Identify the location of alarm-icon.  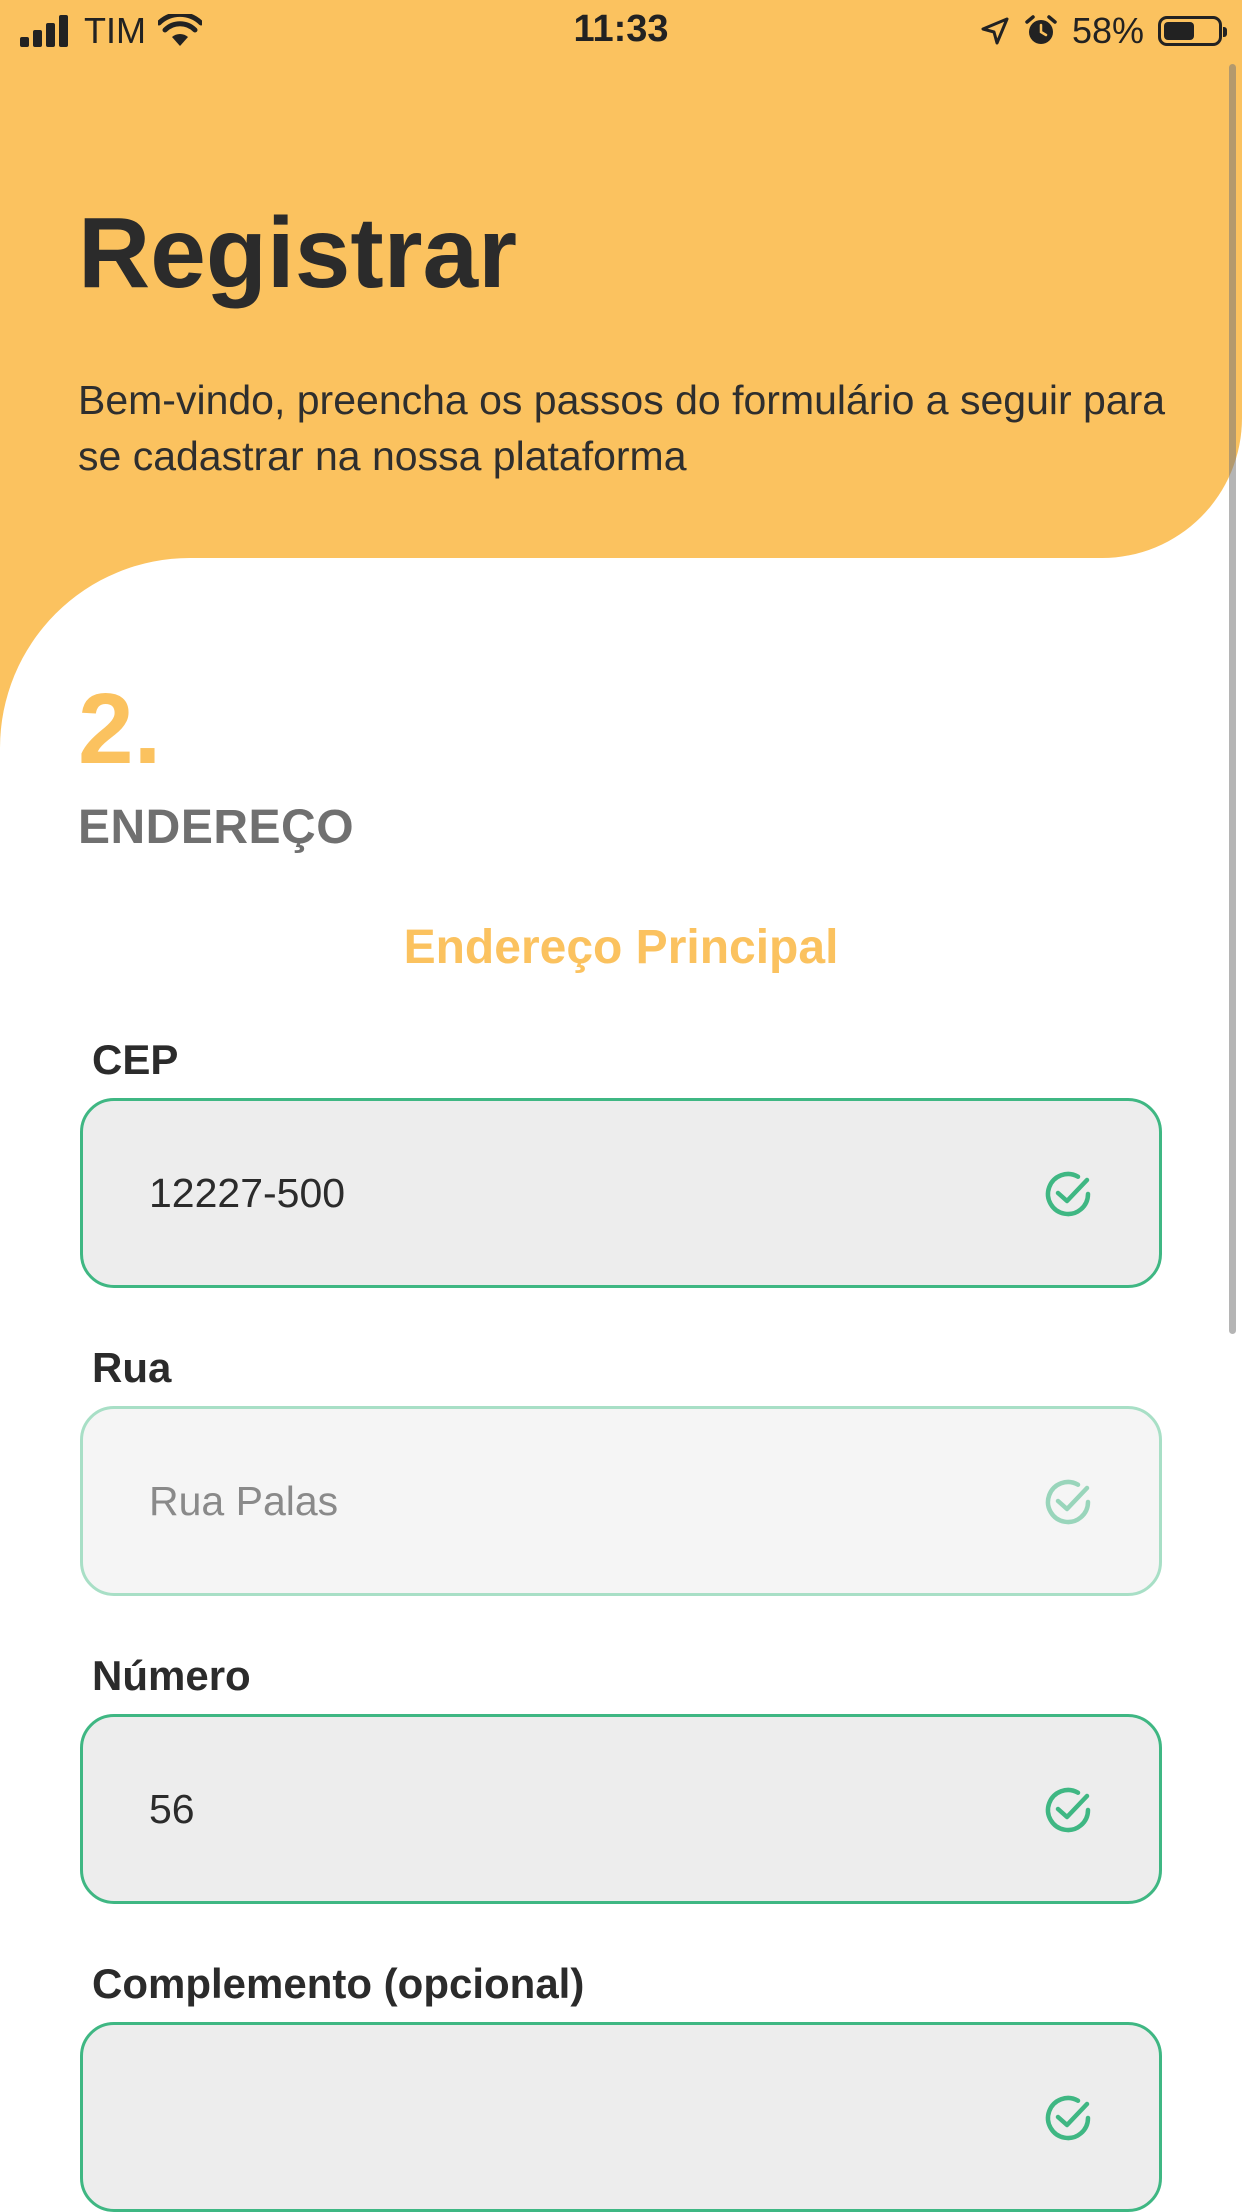
(1041, 29).